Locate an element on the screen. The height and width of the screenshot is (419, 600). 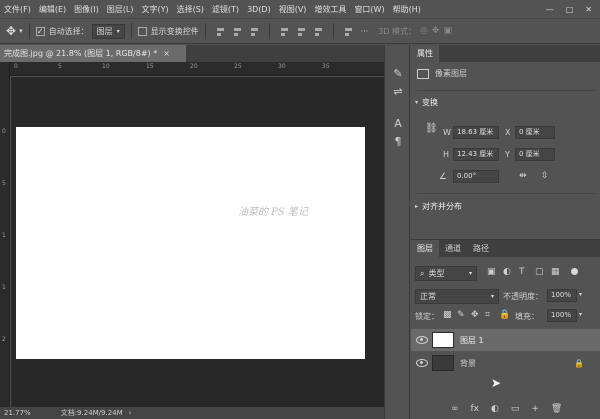
filter-toggle-icon is located at coordinates (574, 271).